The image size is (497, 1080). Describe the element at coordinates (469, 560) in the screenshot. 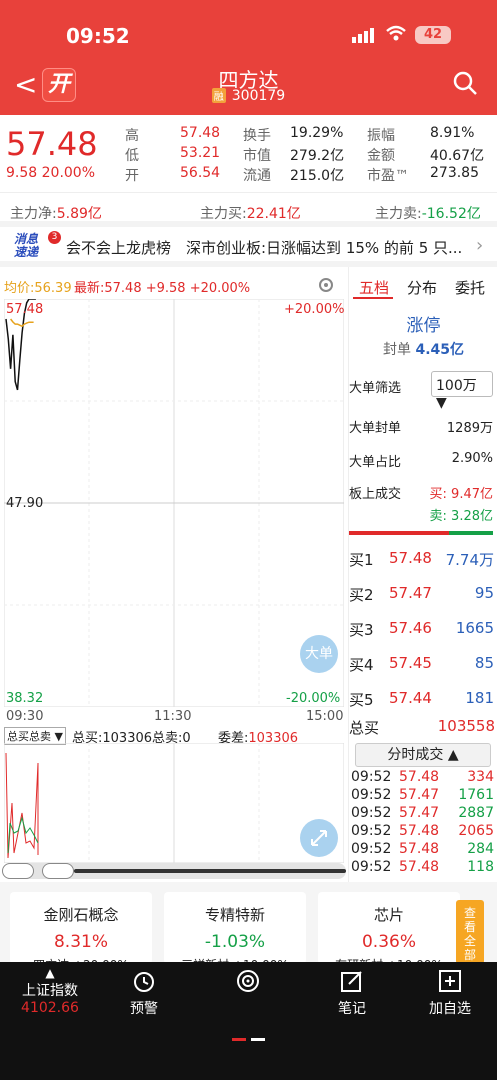

I see `bid-qty: 7.74万` at that location.